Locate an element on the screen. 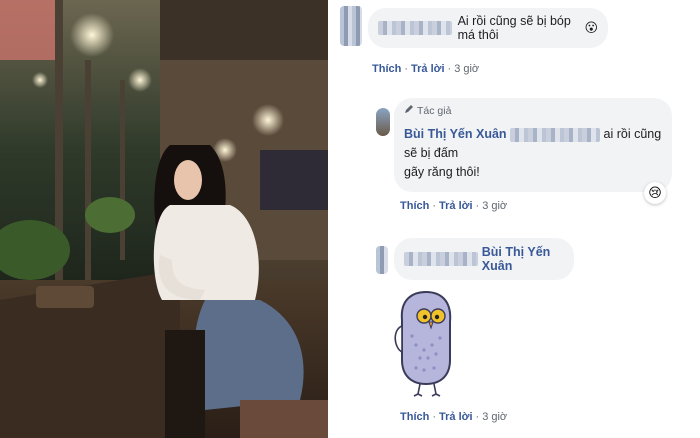 This screenshot has width=700, height=438. comment-text-line2: gãy răng thôi! is located at coordinates (442, 172).